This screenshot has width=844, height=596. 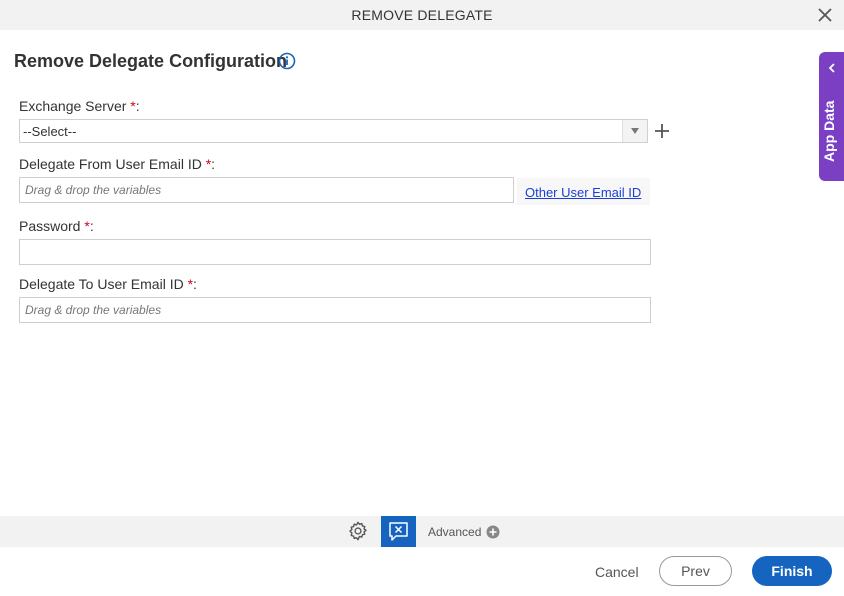 I want to click on app-data-panel-tab: App Data, so click(x=831, y=116).